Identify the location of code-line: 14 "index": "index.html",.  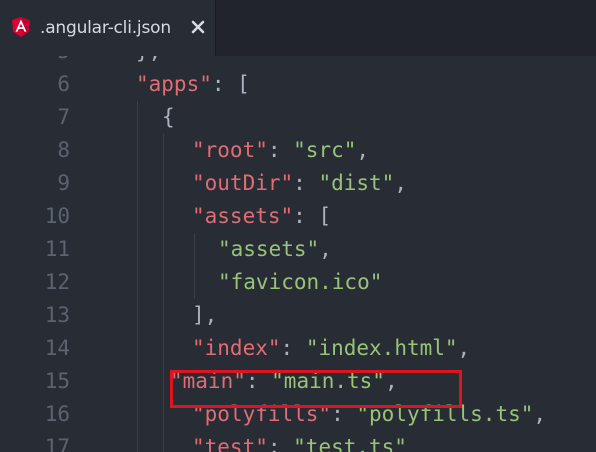
(298, 348).